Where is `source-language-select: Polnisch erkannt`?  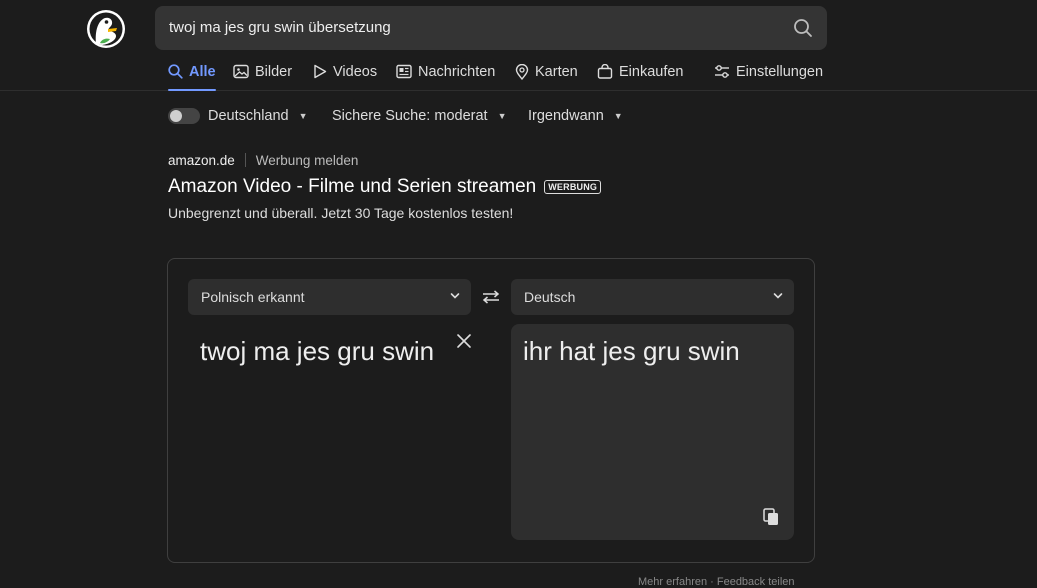 source-language-select: Polnisch erkannt is located at coordinates (329, 297).